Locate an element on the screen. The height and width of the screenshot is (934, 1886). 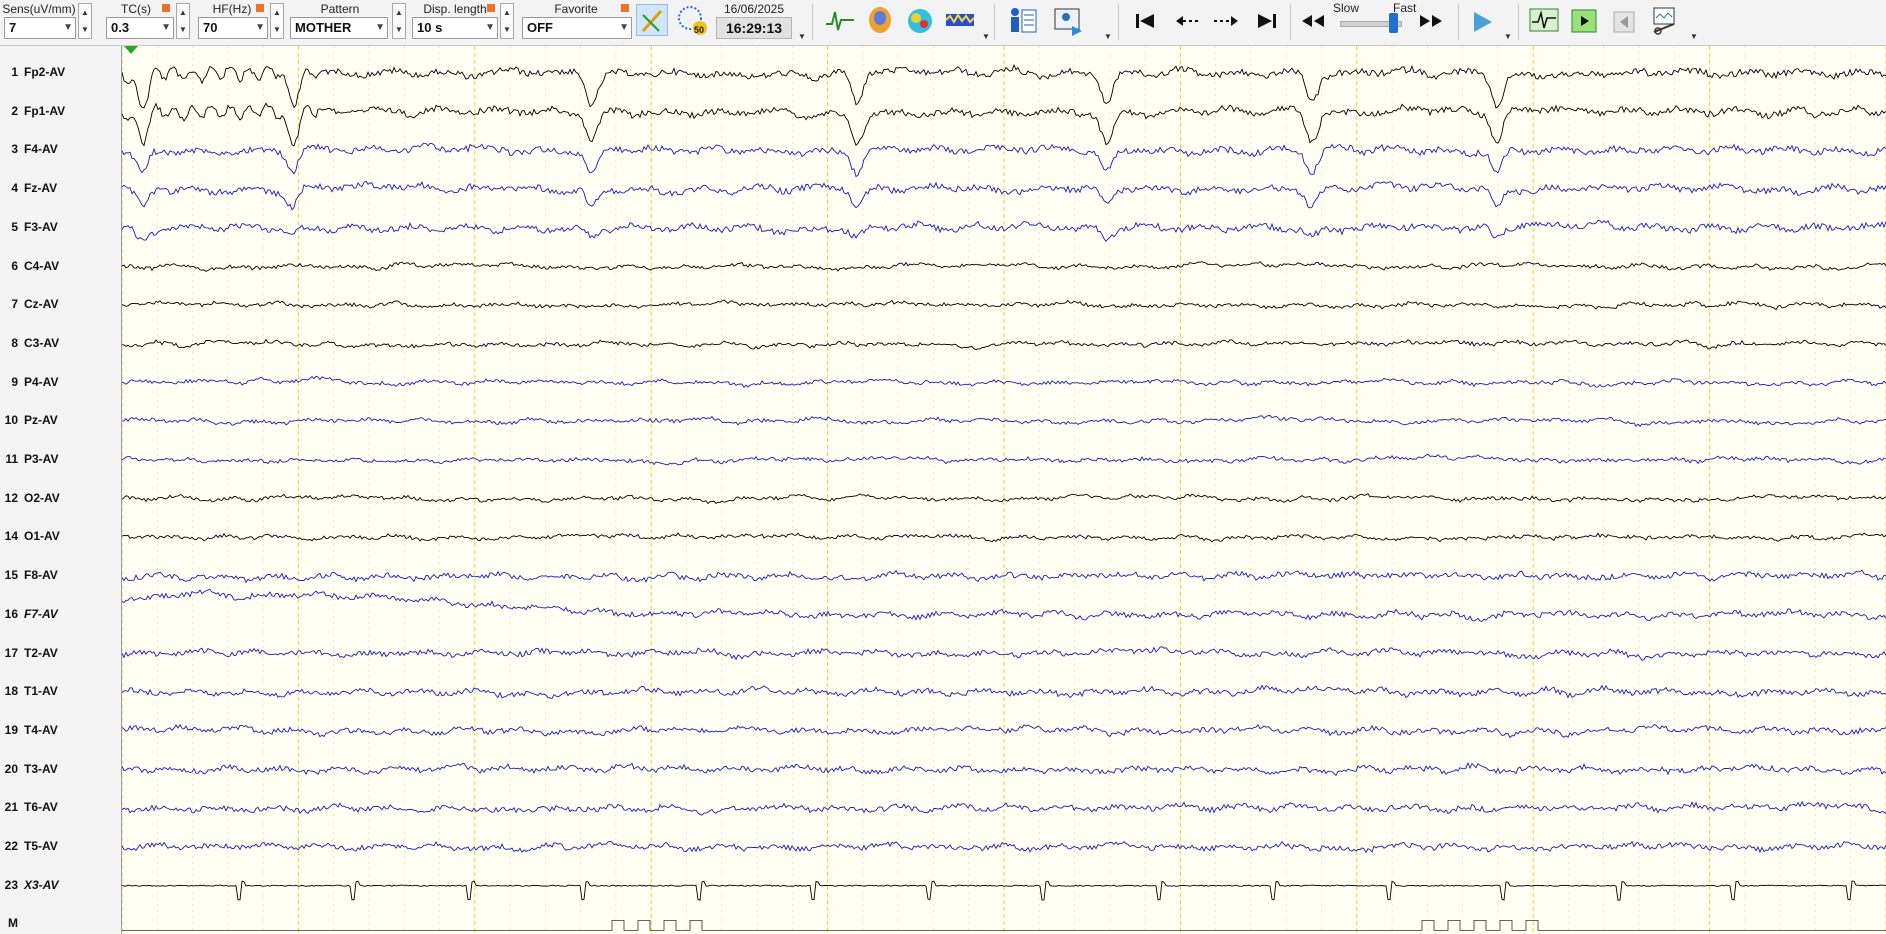
channel-label-row: 21 T6-AV is located at coordinates (61, 809).